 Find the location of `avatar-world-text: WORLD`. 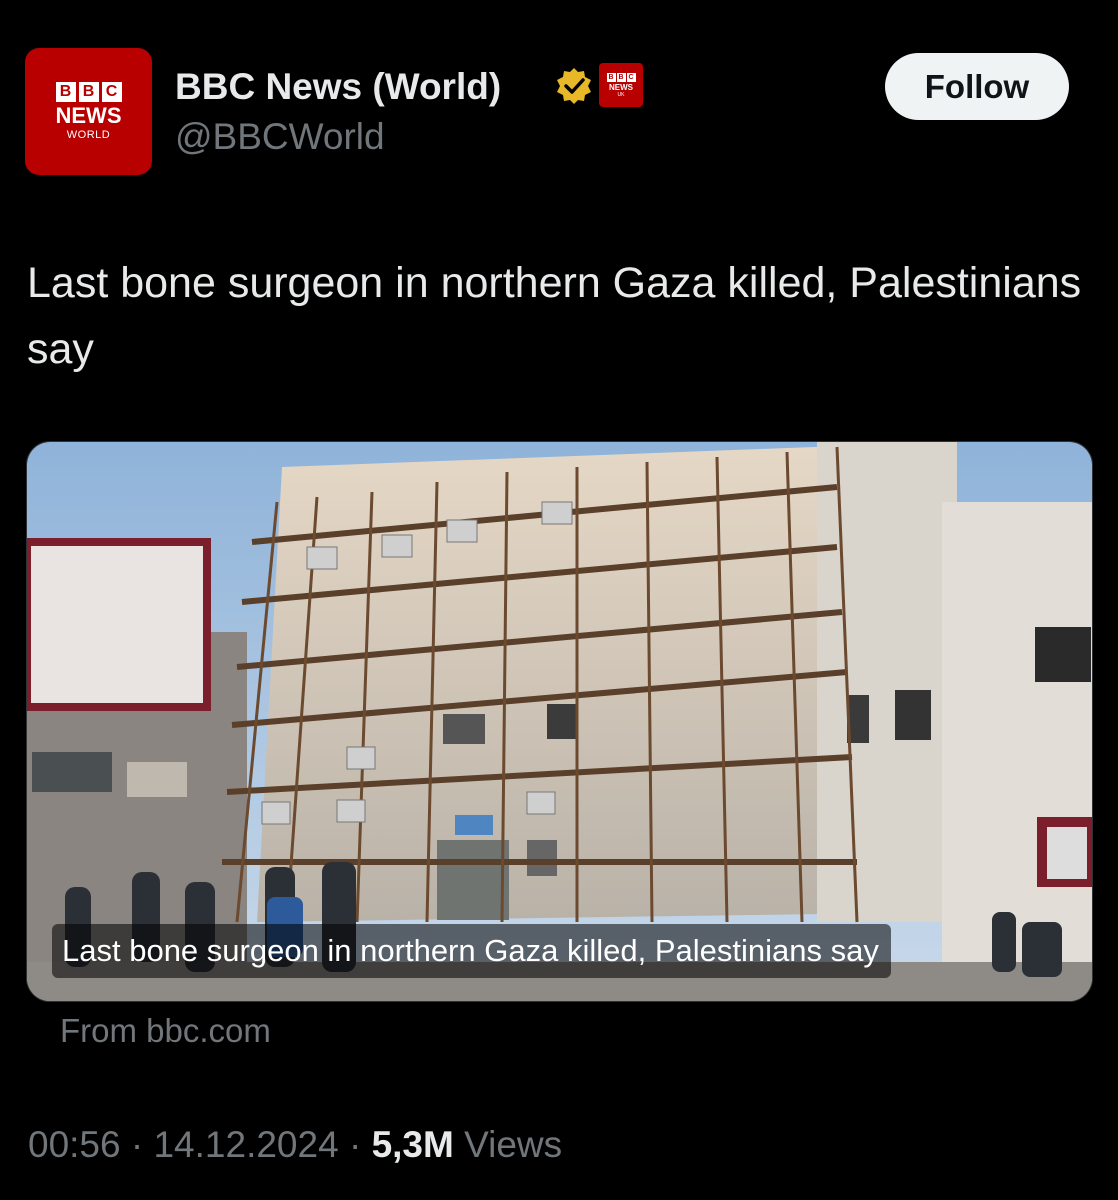

avatar-world-text: WORLD is located at coordinates (88, 134).